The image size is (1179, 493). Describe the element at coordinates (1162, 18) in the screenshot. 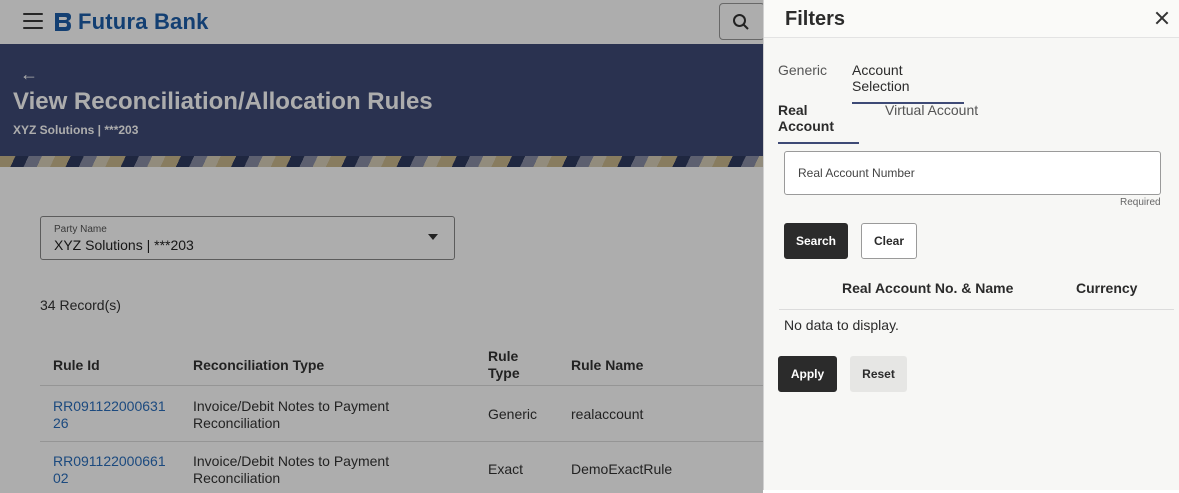

I see `close-icon` at that location.